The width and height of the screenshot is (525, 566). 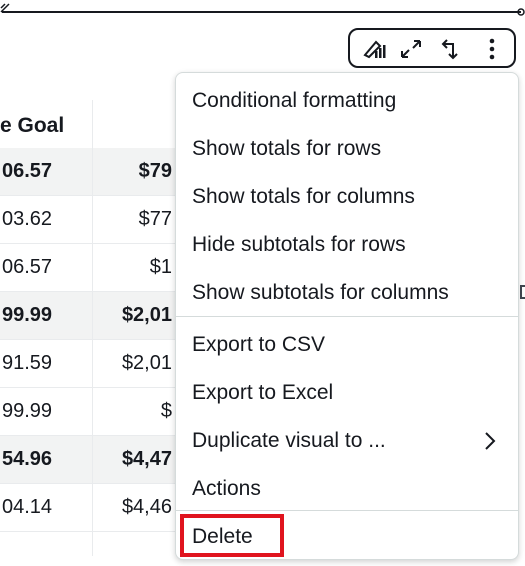 I want to click on table-cell: 04.14, so click(x=27, y=507).